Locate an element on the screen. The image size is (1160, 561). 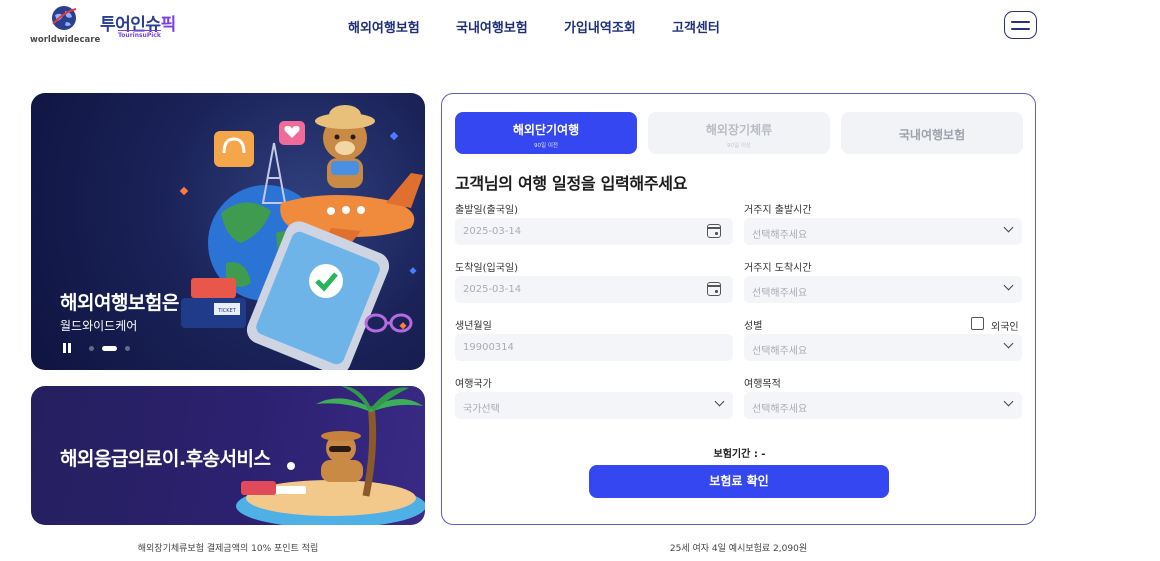
tab-domestic-travel: 국내여행보험 is located at coordinates (932, 133).